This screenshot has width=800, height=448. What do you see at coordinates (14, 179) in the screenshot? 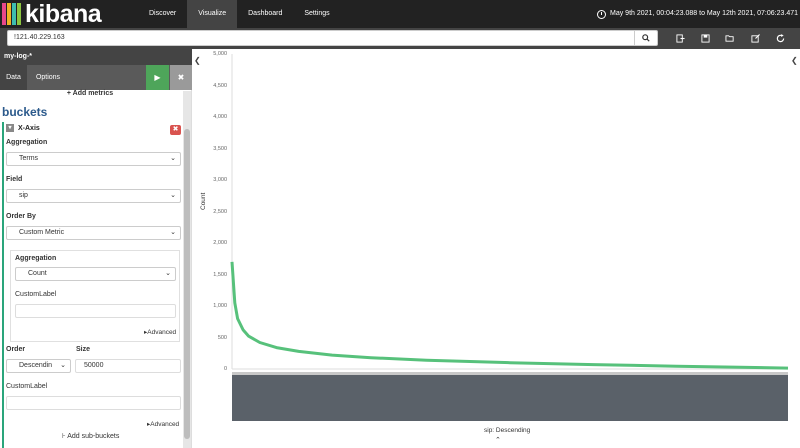
I see `field-label: Field` at bounding box center [14, 179].